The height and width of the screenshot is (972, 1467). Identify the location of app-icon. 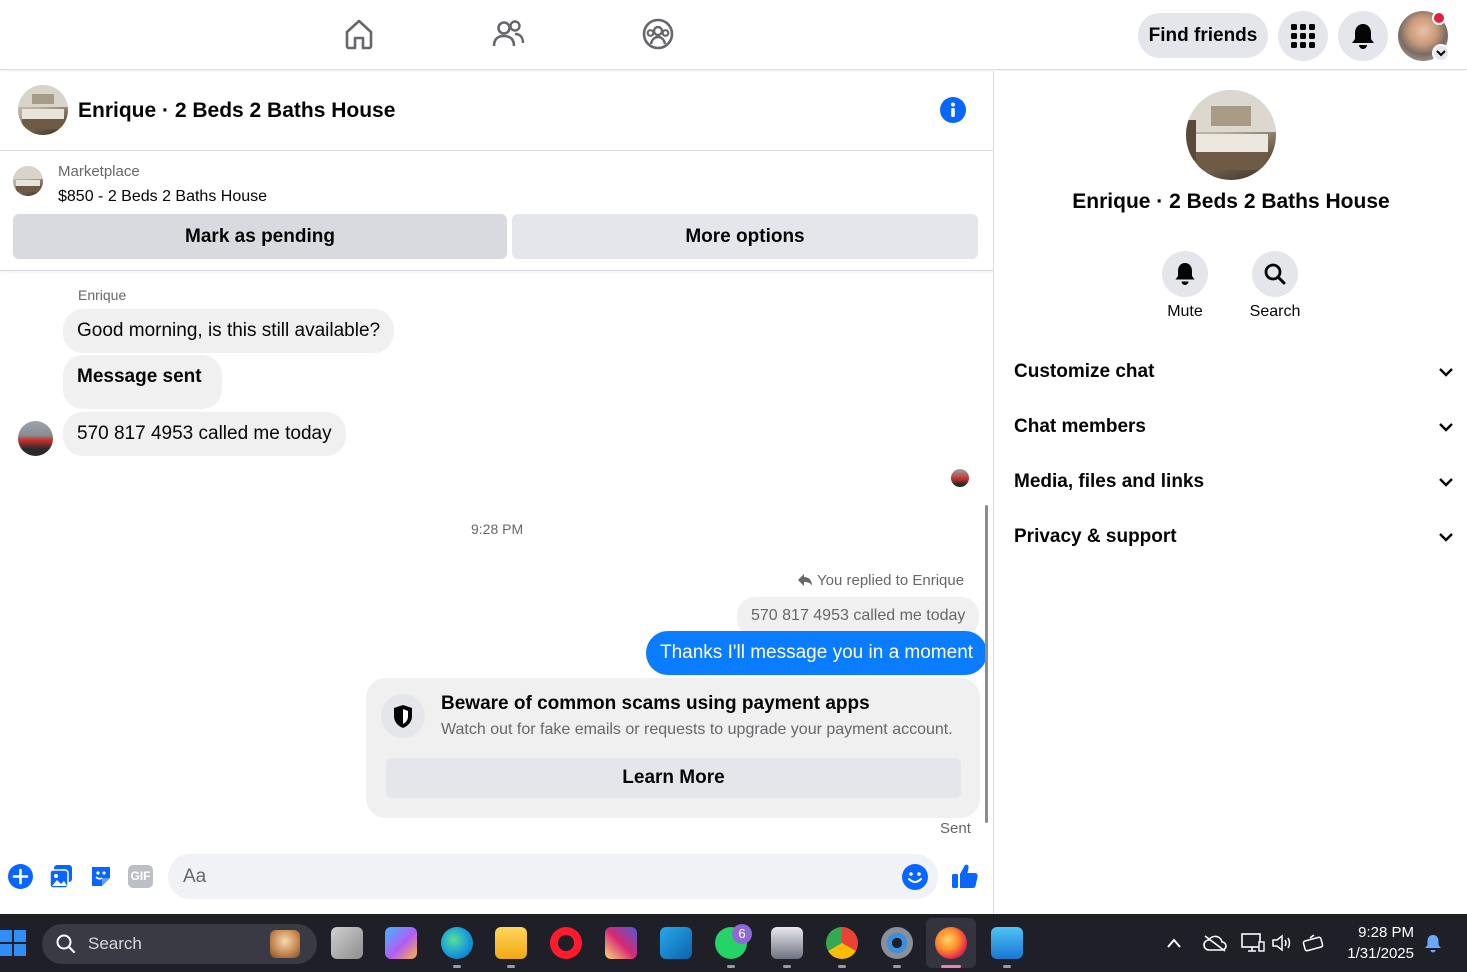
(787, 943).